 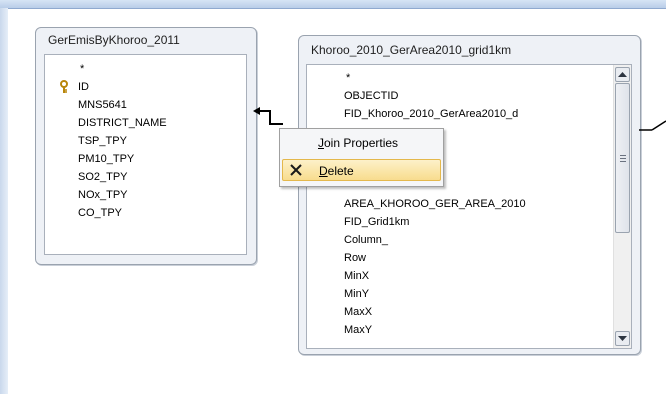 I want to click on field-row: MaxX, so click(x=469, y=312).